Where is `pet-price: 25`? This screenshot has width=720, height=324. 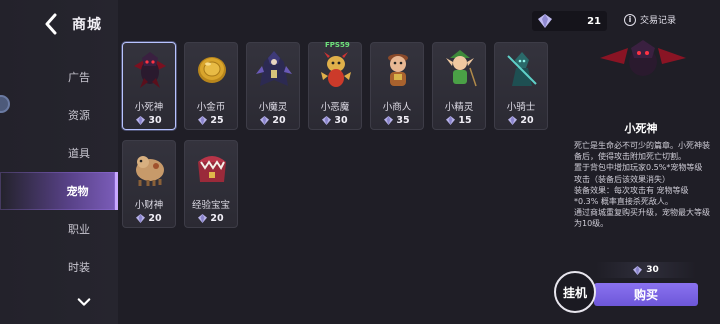 pet-price: 25 is located at coordinates (211, 120).